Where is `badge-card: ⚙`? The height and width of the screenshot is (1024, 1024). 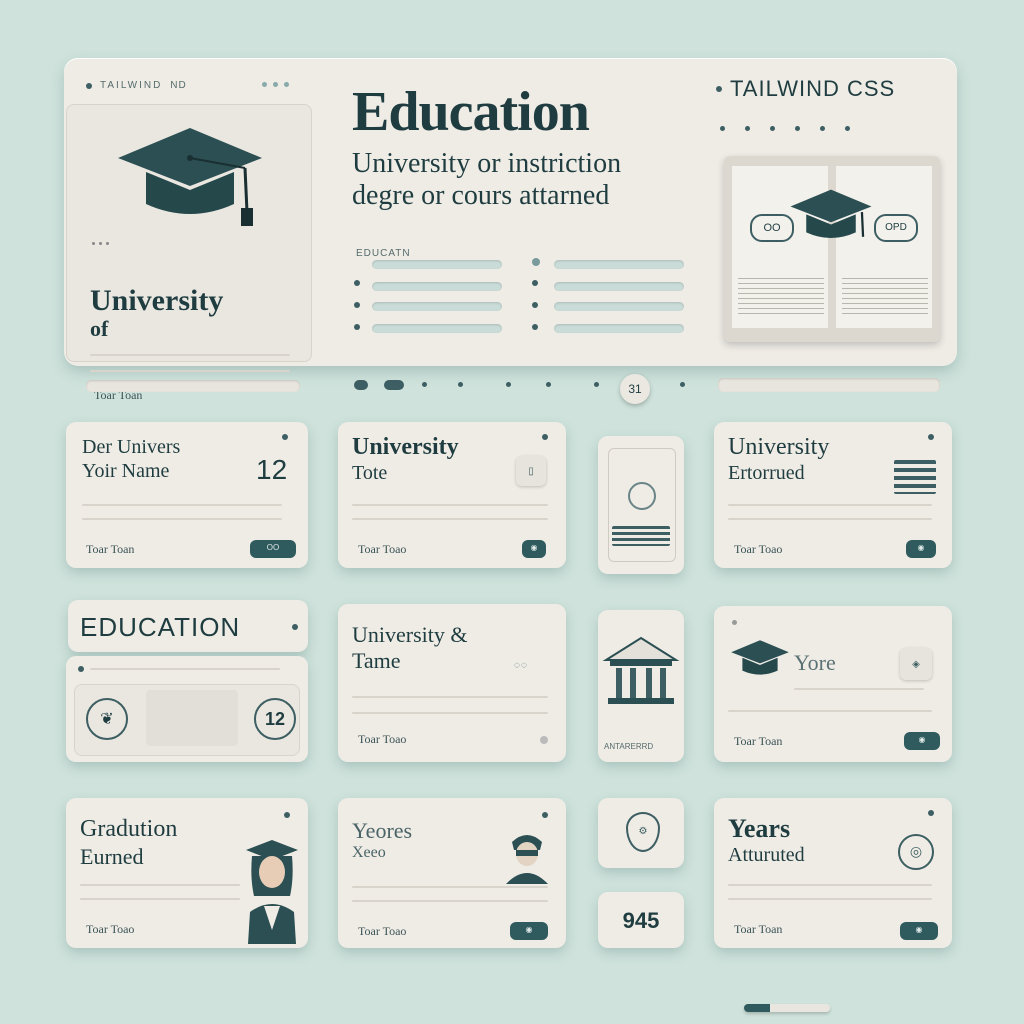
badge-card: ⚙ is located at coordinates (641, 833).